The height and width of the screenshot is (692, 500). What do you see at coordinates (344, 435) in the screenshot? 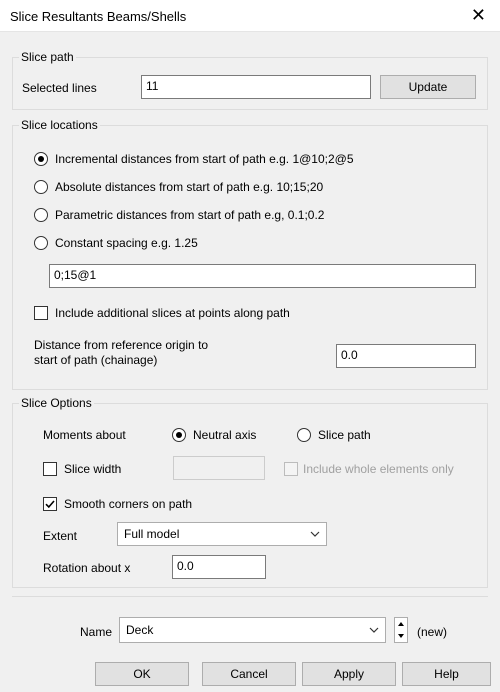
I see `radio-slice-path-label: Slice path` at bounding box center [344, 435].